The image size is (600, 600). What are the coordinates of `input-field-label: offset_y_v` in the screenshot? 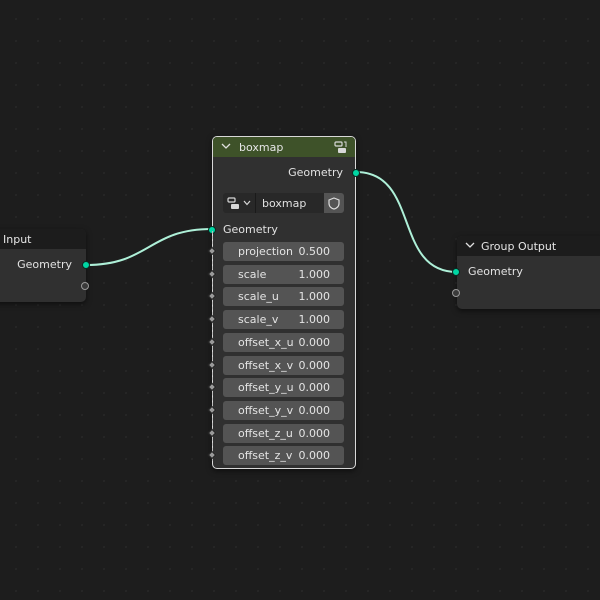 It's located at (266, 410).